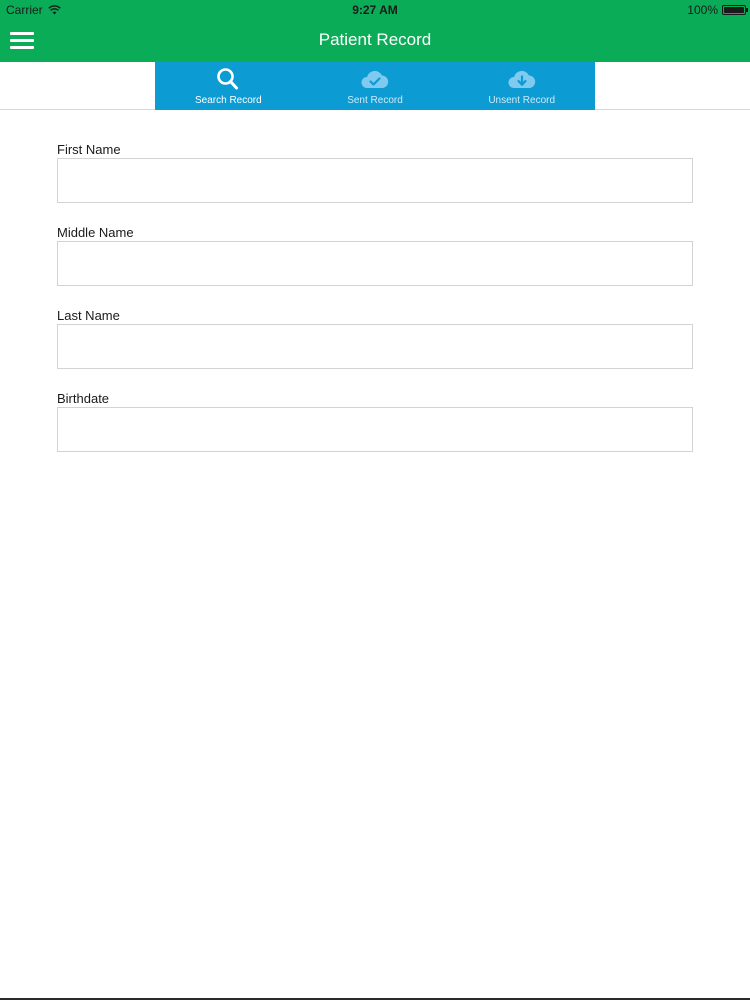 The height and width of the screenshot is (1000, 750). I want to click on tab-sent-record: Sent Record, so click(375, 86).